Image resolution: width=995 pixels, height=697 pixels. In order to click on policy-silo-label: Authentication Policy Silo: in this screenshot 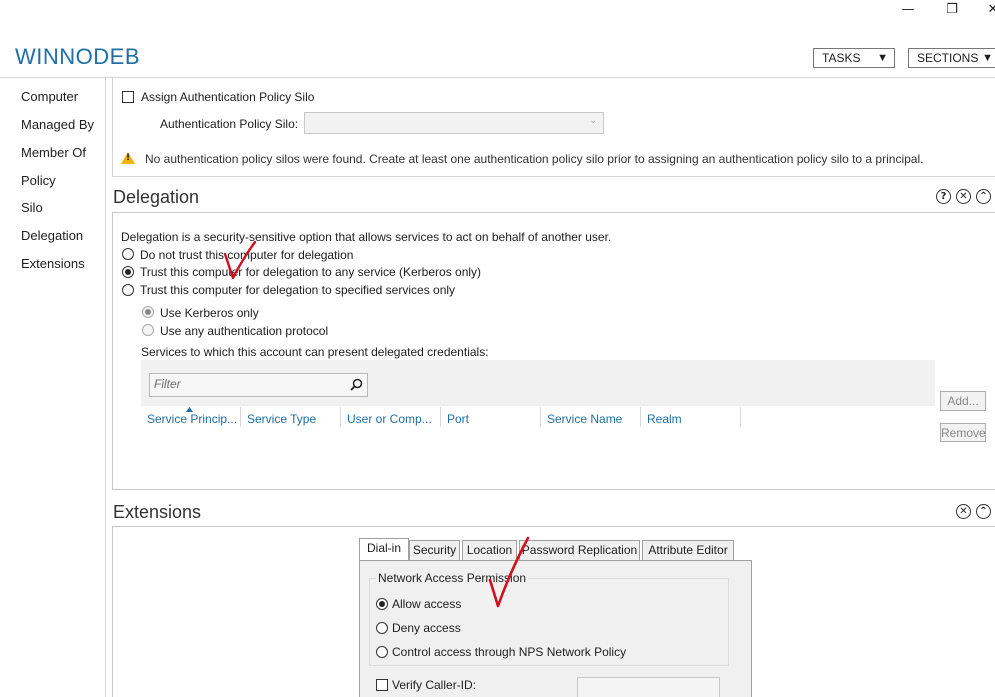, I will do `click(229, 124)`.